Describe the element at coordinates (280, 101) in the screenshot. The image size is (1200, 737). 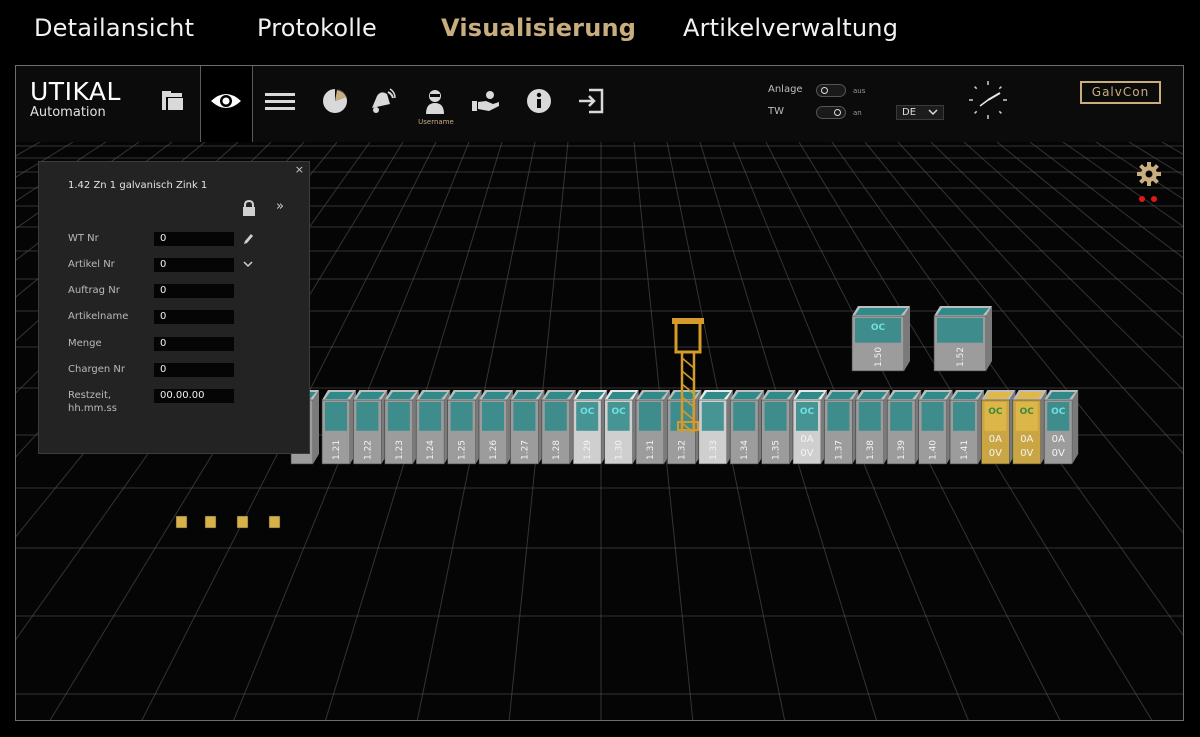
I see `menu-icon` at that location.